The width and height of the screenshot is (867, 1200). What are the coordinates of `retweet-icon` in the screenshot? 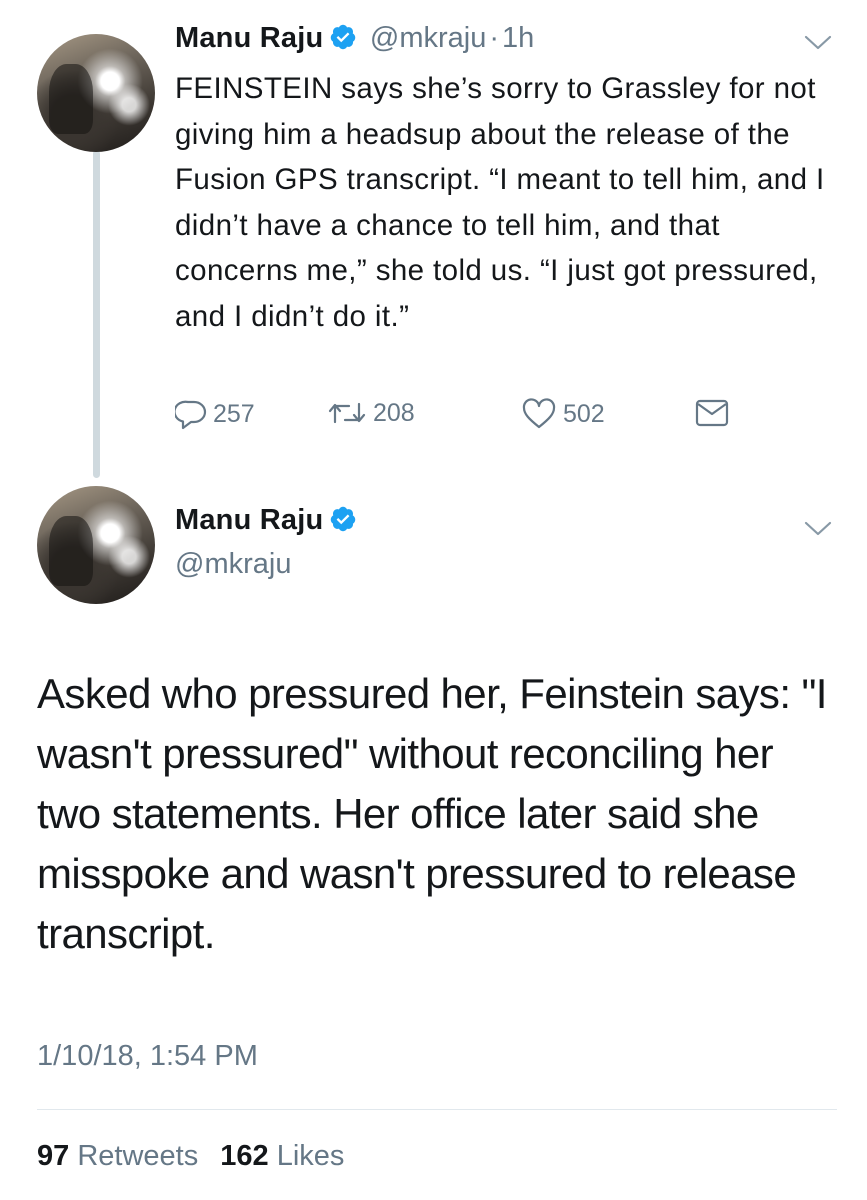 It's located at (347, 413).